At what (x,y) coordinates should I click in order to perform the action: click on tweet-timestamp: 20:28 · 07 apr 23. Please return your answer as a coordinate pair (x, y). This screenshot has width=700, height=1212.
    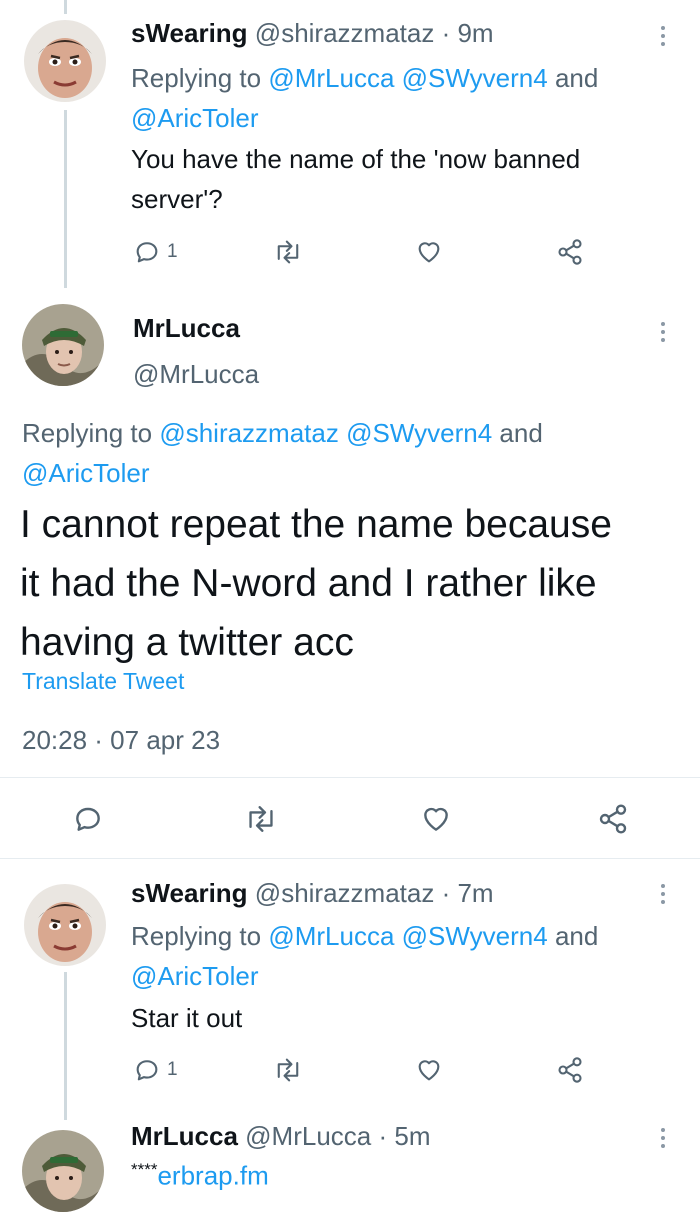
    Looking at the image, I should click on (121, 740).